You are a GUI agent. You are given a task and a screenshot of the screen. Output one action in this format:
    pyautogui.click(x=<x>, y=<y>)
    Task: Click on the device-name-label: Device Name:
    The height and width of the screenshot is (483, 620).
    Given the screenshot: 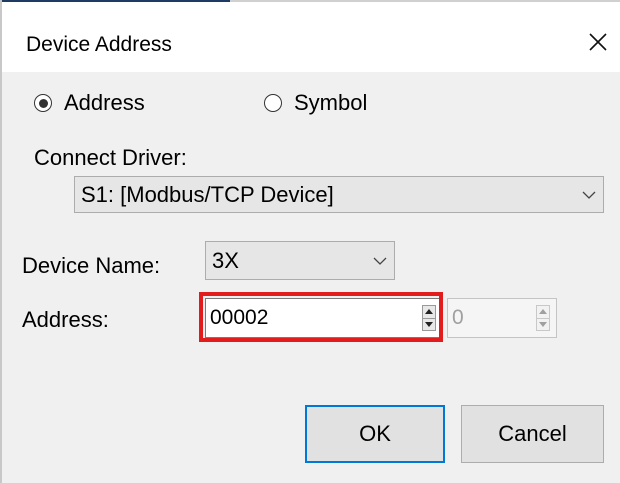 What is the action you would take?
    pyautogui.click(x=91, y=265)
    